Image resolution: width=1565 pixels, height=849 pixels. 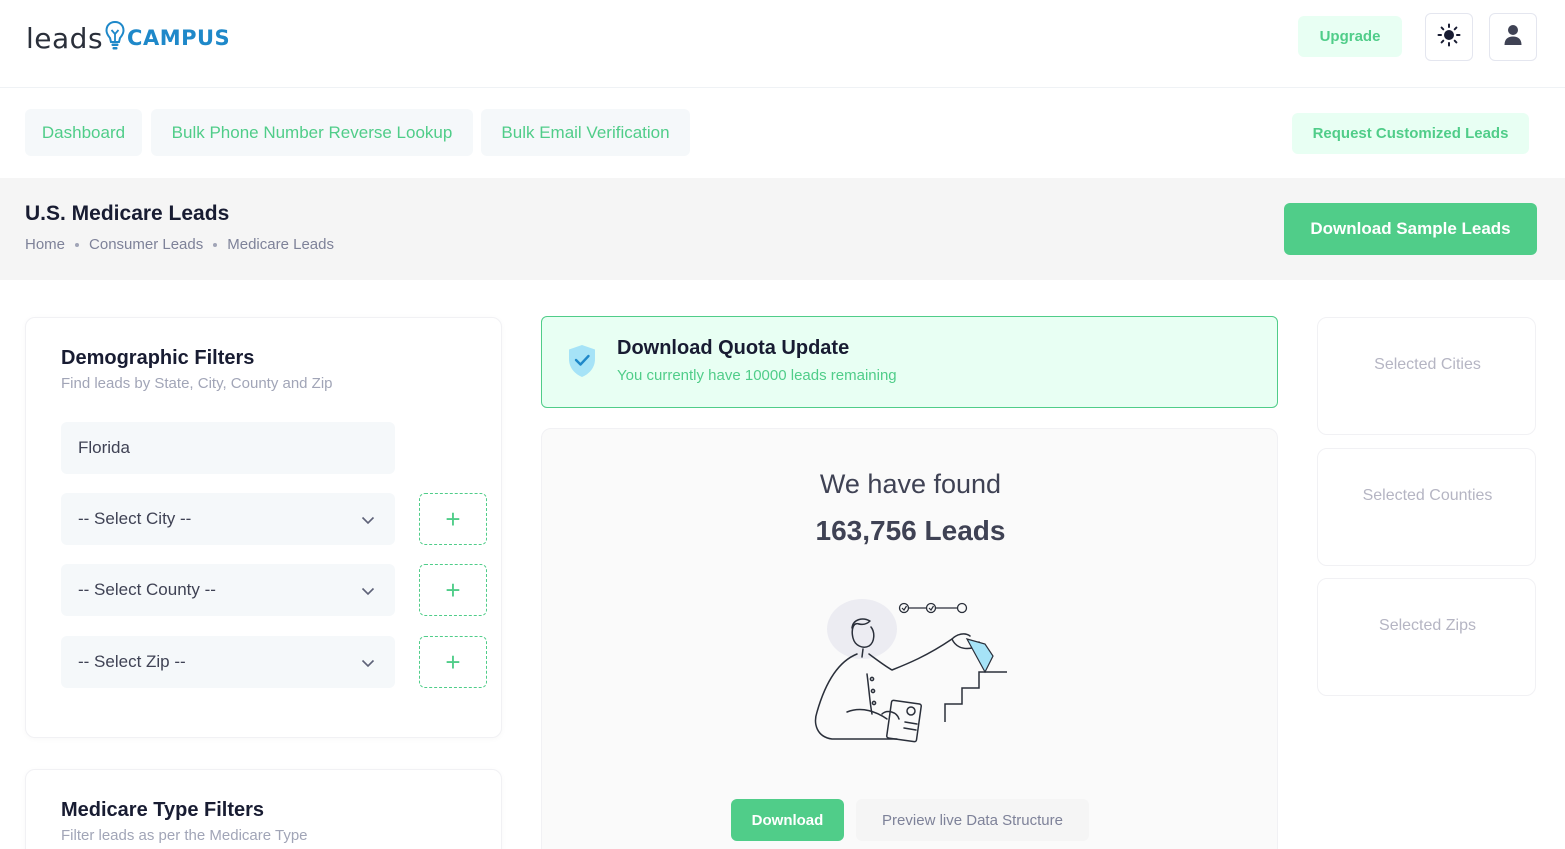 I want to click on add-city-button: +, so click(x=453, y=519).